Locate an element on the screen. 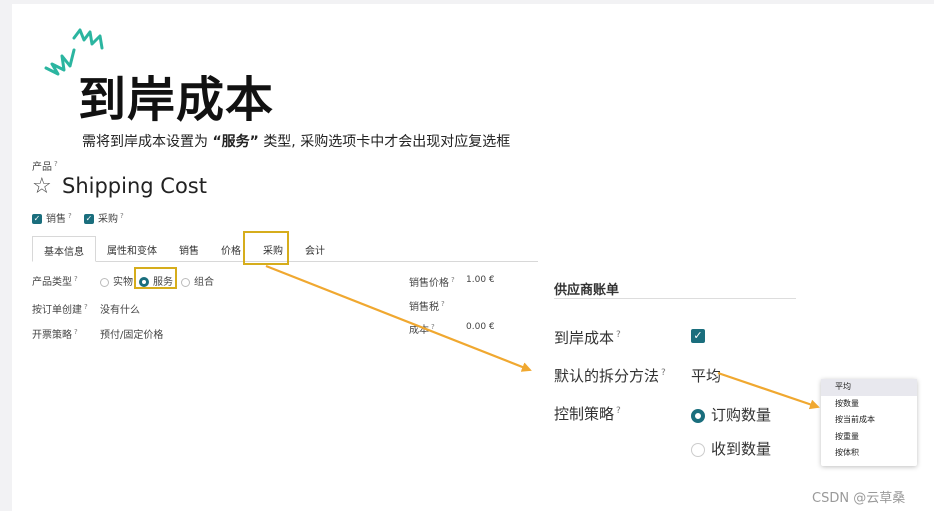 This screenshot has height=511, width=934. arrow-purchase-to-vendor-bill is located at coordinates (398, 318).